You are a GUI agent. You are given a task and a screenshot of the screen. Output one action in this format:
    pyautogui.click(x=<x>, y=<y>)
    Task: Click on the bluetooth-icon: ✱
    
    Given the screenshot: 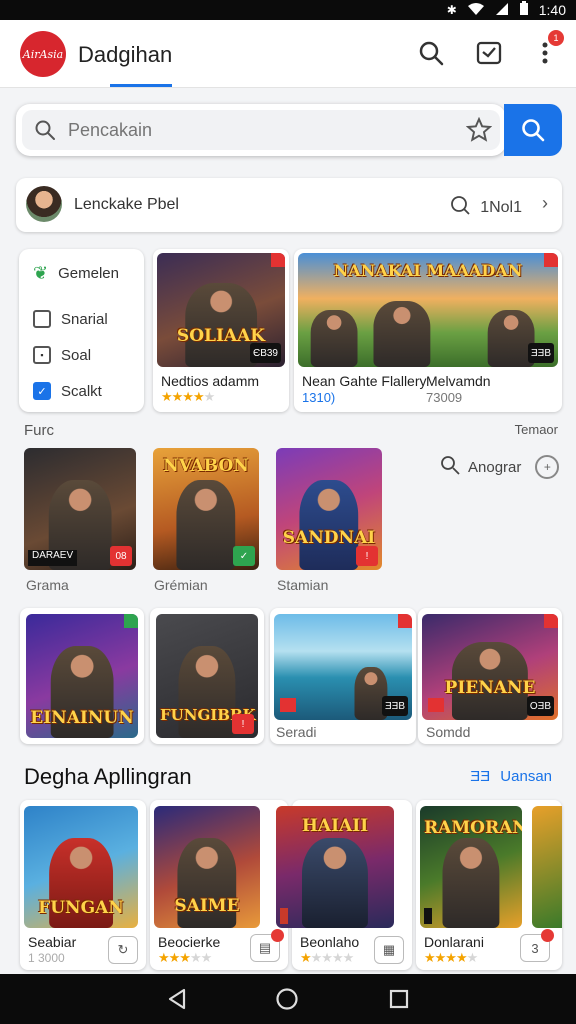 What is the action you would take?
    pyautogui.click(x=451, y=10)
    